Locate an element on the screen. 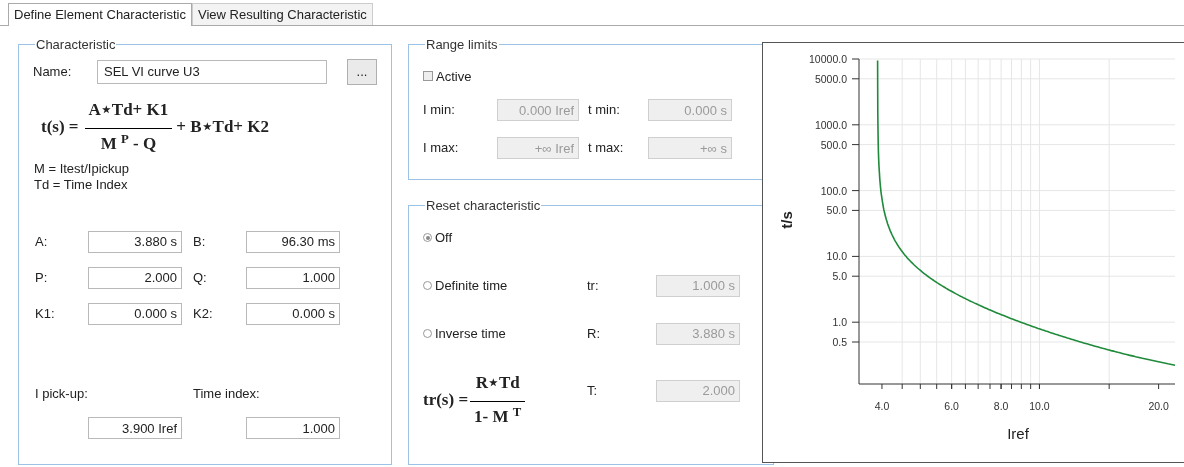  param-label: A: is located at coordinates (42, 241).